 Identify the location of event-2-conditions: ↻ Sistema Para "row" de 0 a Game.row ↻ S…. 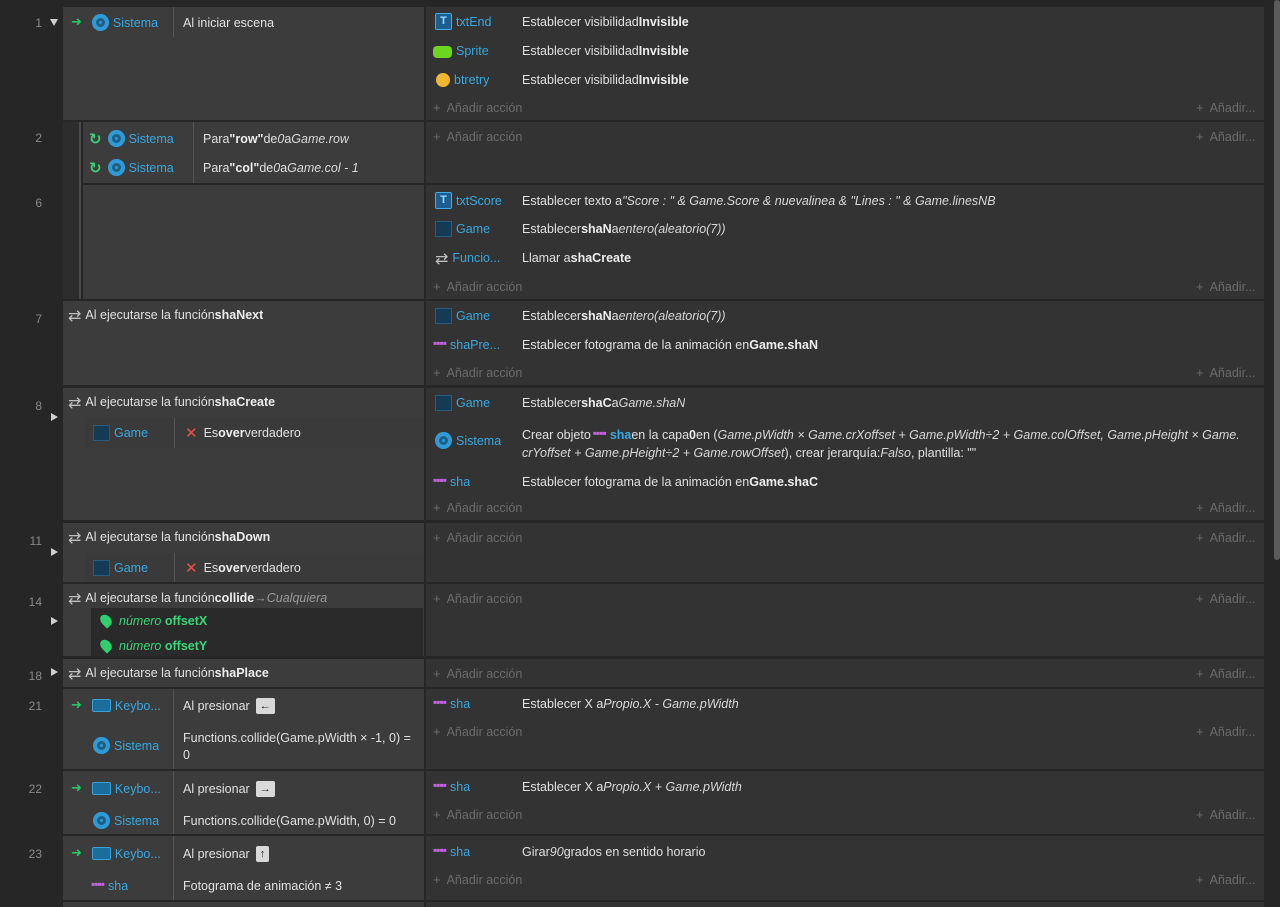
(253, 152).